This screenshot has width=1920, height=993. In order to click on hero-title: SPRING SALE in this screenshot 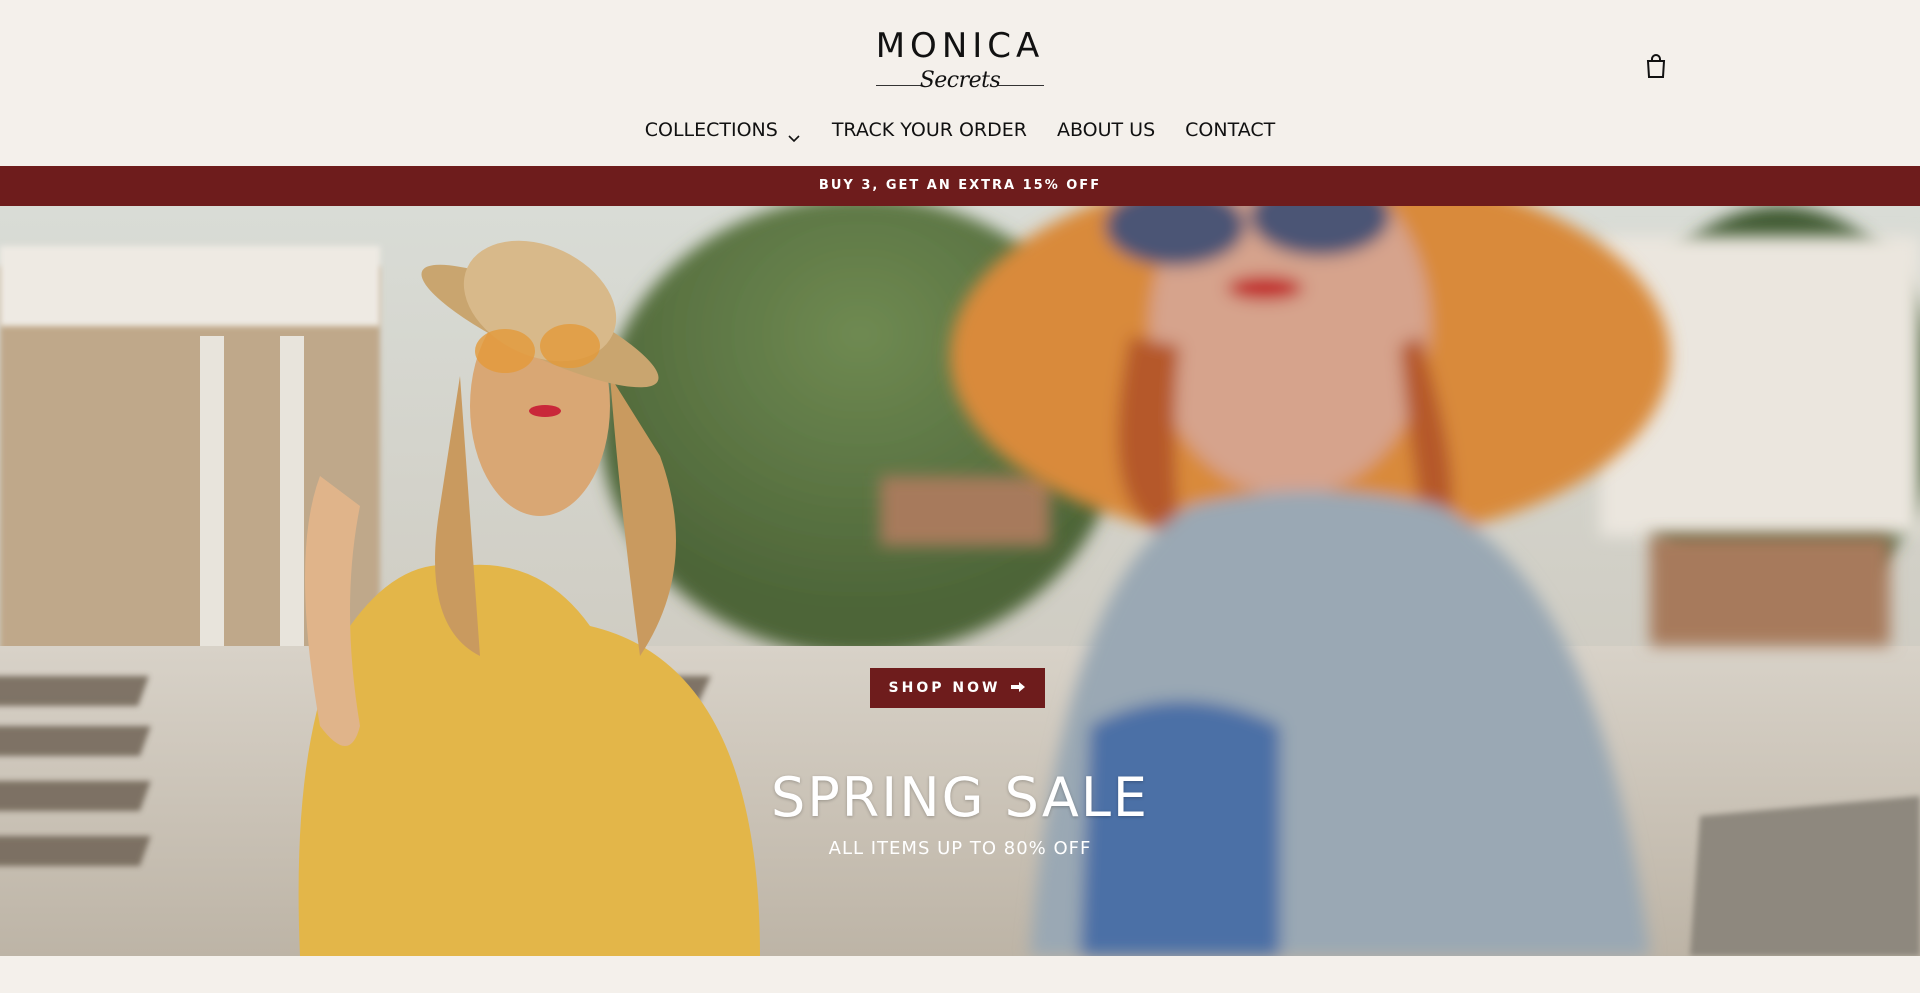, I will do `click(960, 797)`.